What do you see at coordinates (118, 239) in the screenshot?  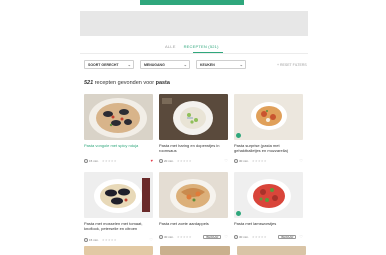 I see `recipe-meta: 15 min. ★★★★★ ♡` at bounding box center [118, 239].